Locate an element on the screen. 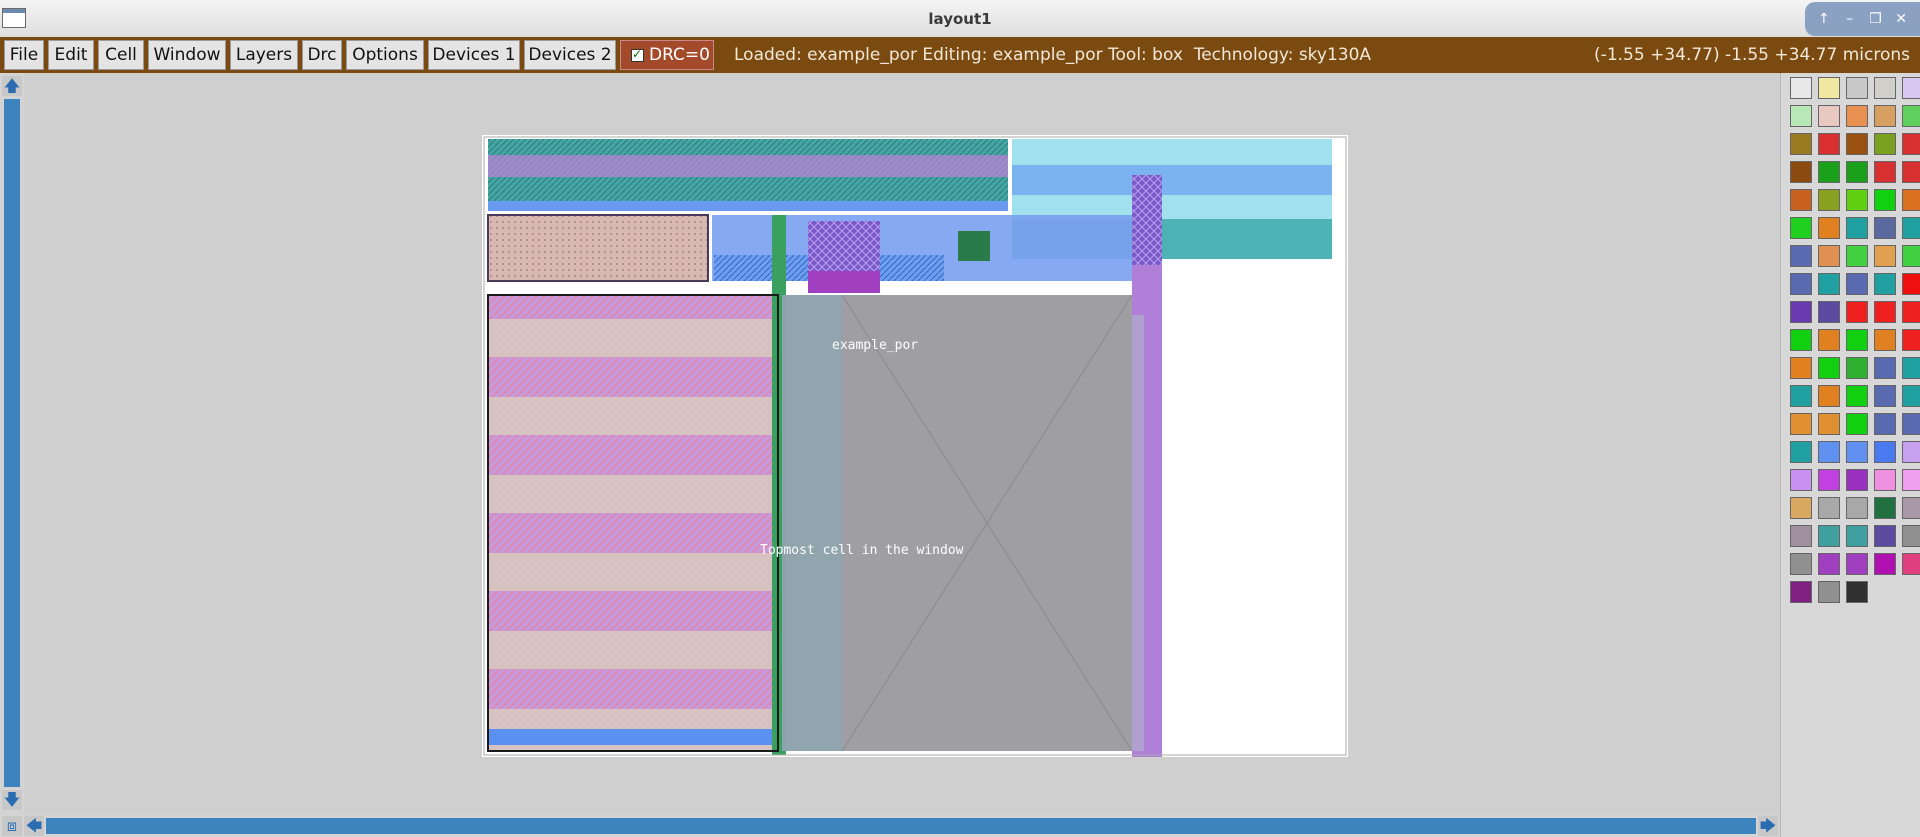 This screenshot has width=1920, height=837. menu-devices-1: Devices 1 is located at coordinates (474, 55).